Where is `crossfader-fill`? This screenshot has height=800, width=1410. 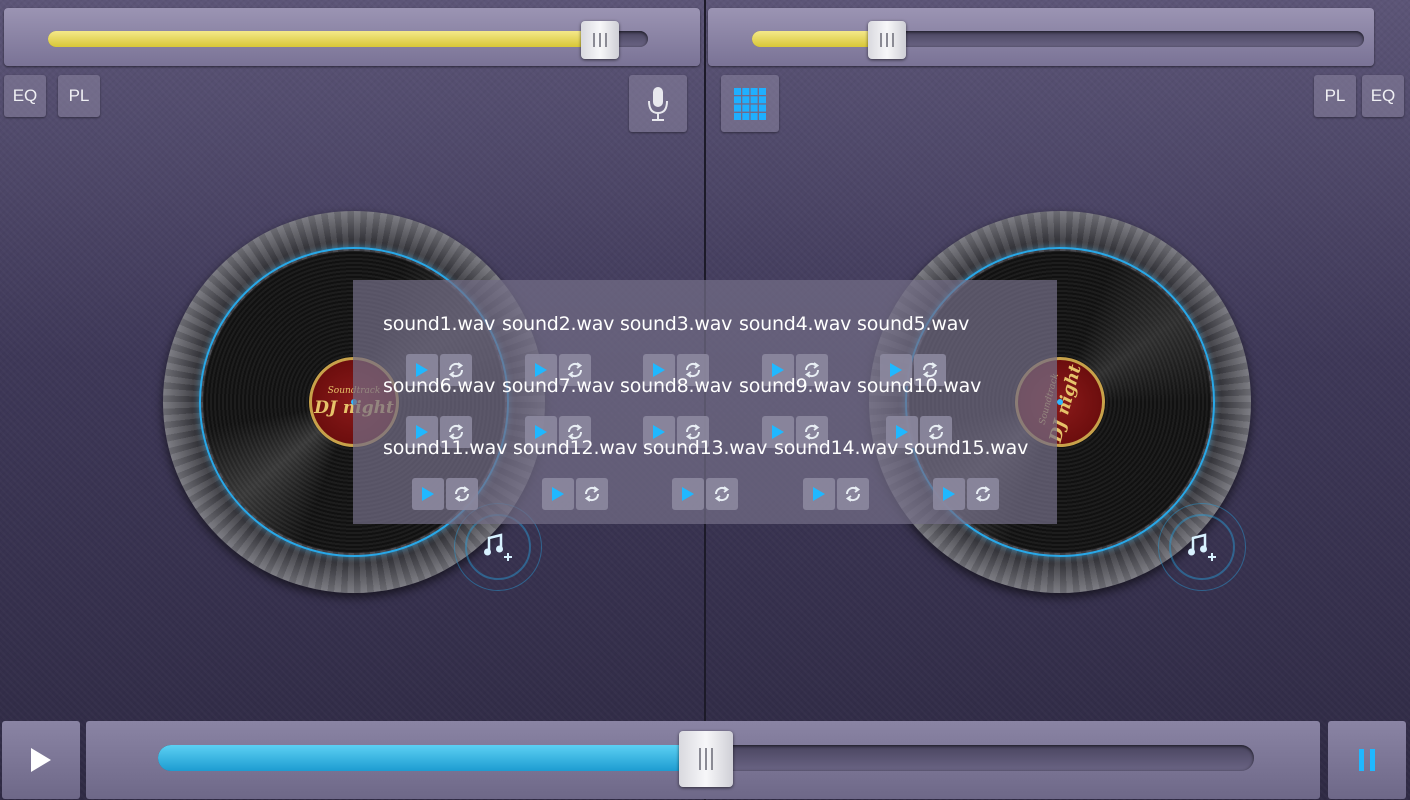
crossfader-fill is located at coordinates (432, 758).